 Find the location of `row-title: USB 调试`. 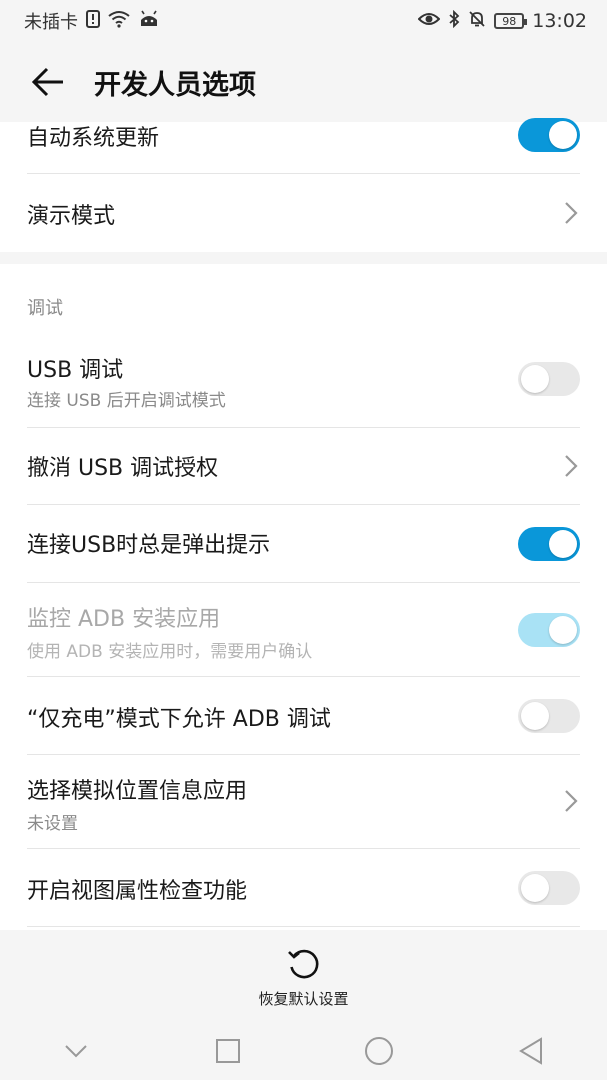

row-title: USB 调试 is located at coordinates (75, 370).